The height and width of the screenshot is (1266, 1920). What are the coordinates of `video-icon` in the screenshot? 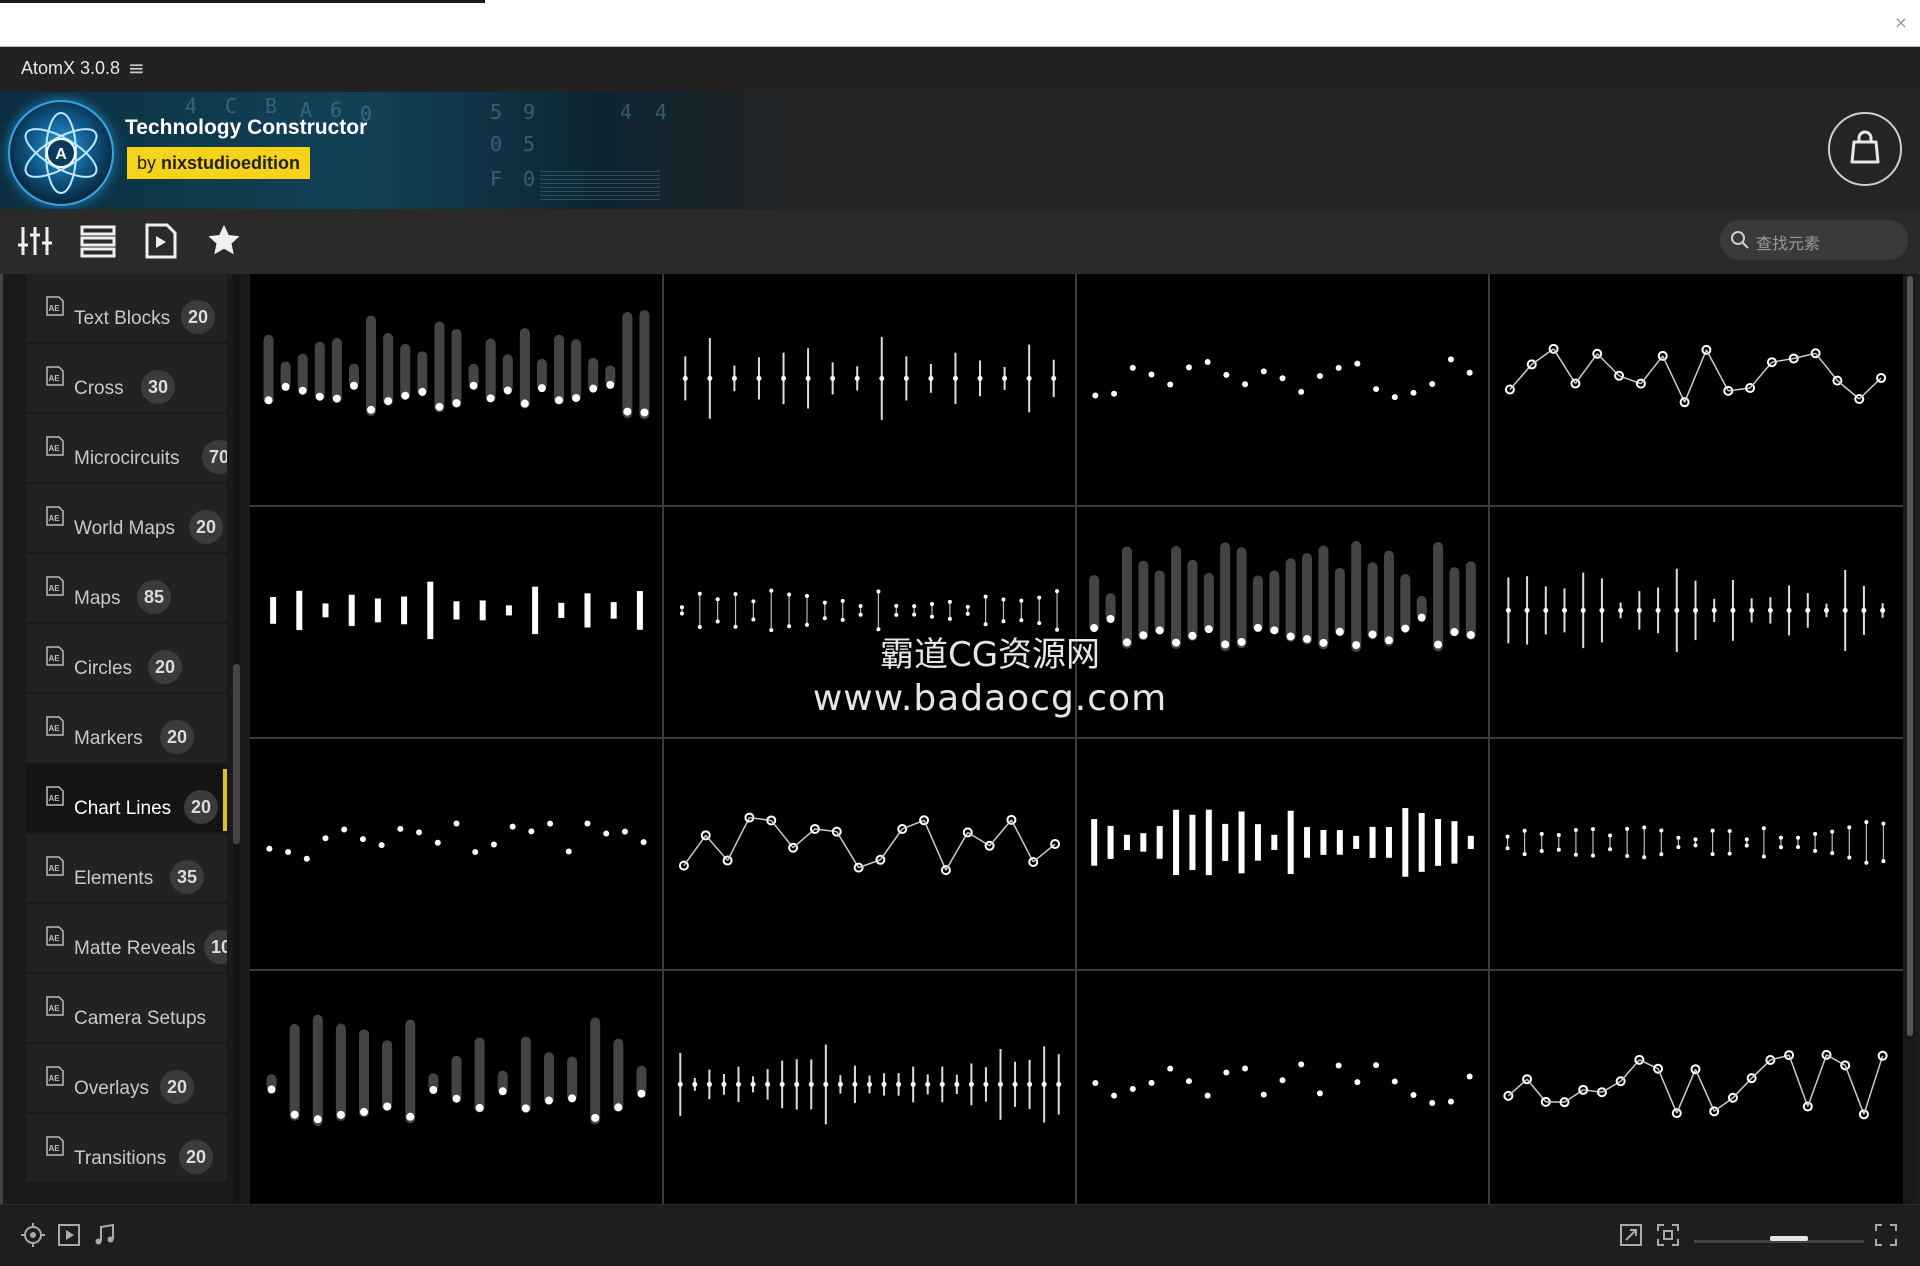 It's located at (161, 241).